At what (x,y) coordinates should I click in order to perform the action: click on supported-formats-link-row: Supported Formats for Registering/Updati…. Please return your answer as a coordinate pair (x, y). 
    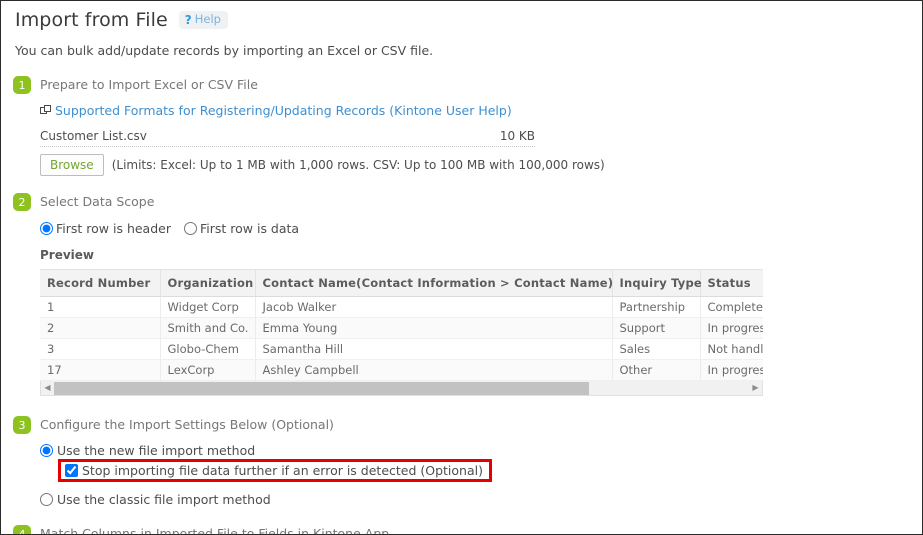
    Looking at the image, I should click on (481, 110).